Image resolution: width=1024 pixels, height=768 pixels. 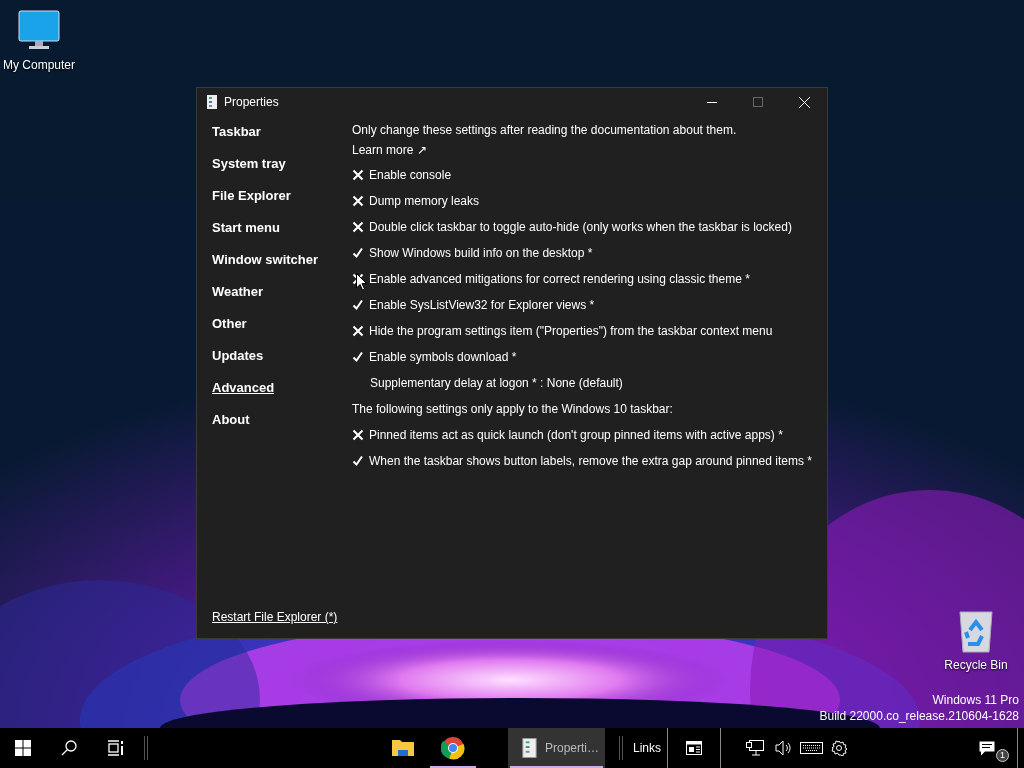 I want to click on document-icon, so click(x=529, y=748).